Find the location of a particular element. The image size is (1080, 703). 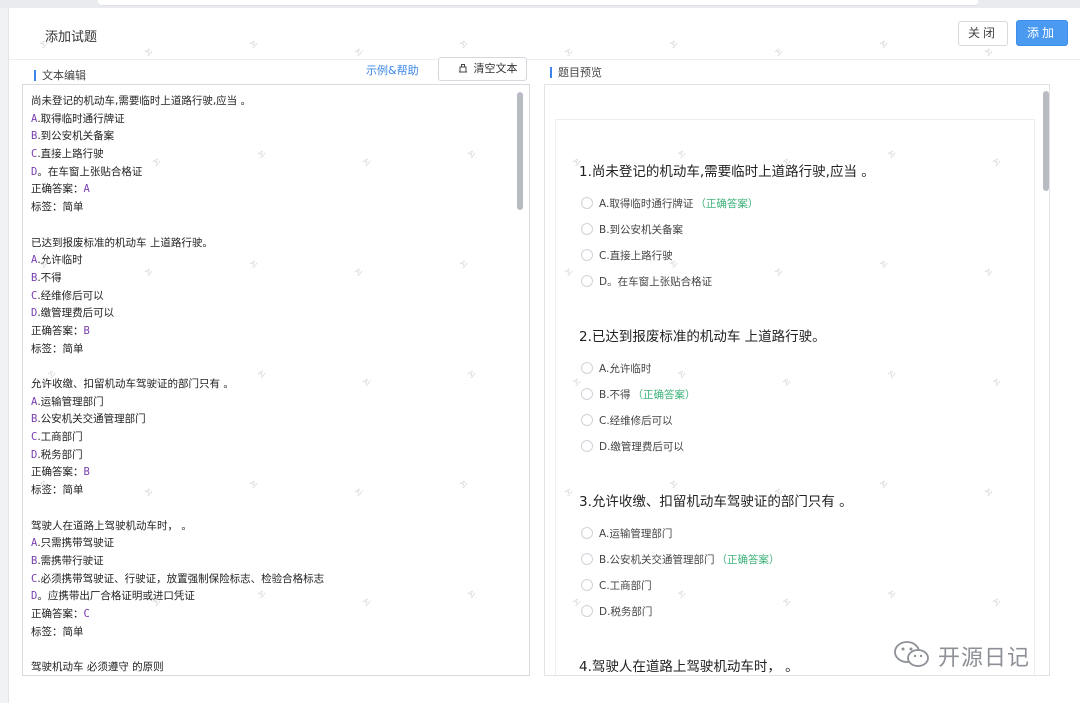

question-option: C.直接上路行驶 is located at coordinates (627, 255).